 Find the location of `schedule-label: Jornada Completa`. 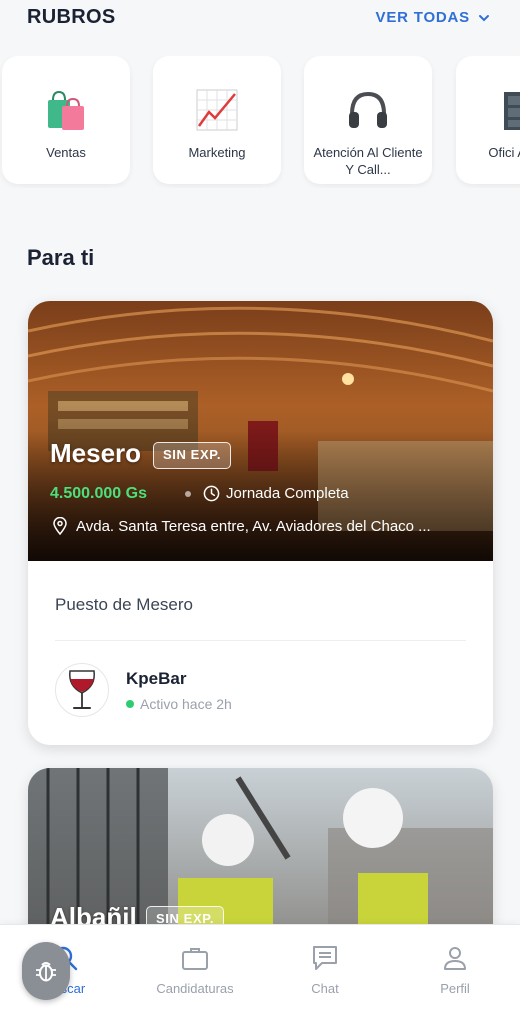

schedule-label: Jornada Completa is located at coordinates (287, 493).